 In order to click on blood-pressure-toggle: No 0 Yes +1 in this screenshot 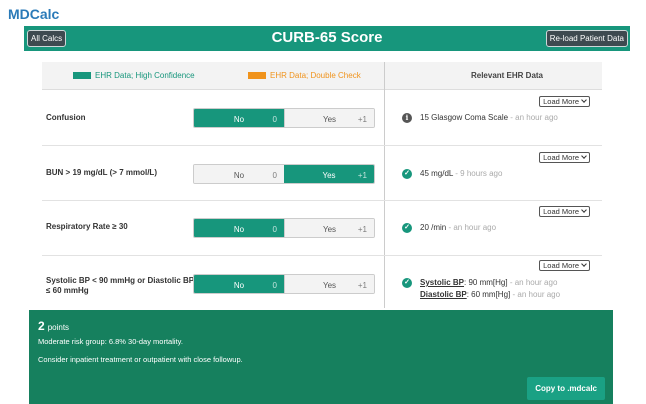, I will do `click(284, 284)`.